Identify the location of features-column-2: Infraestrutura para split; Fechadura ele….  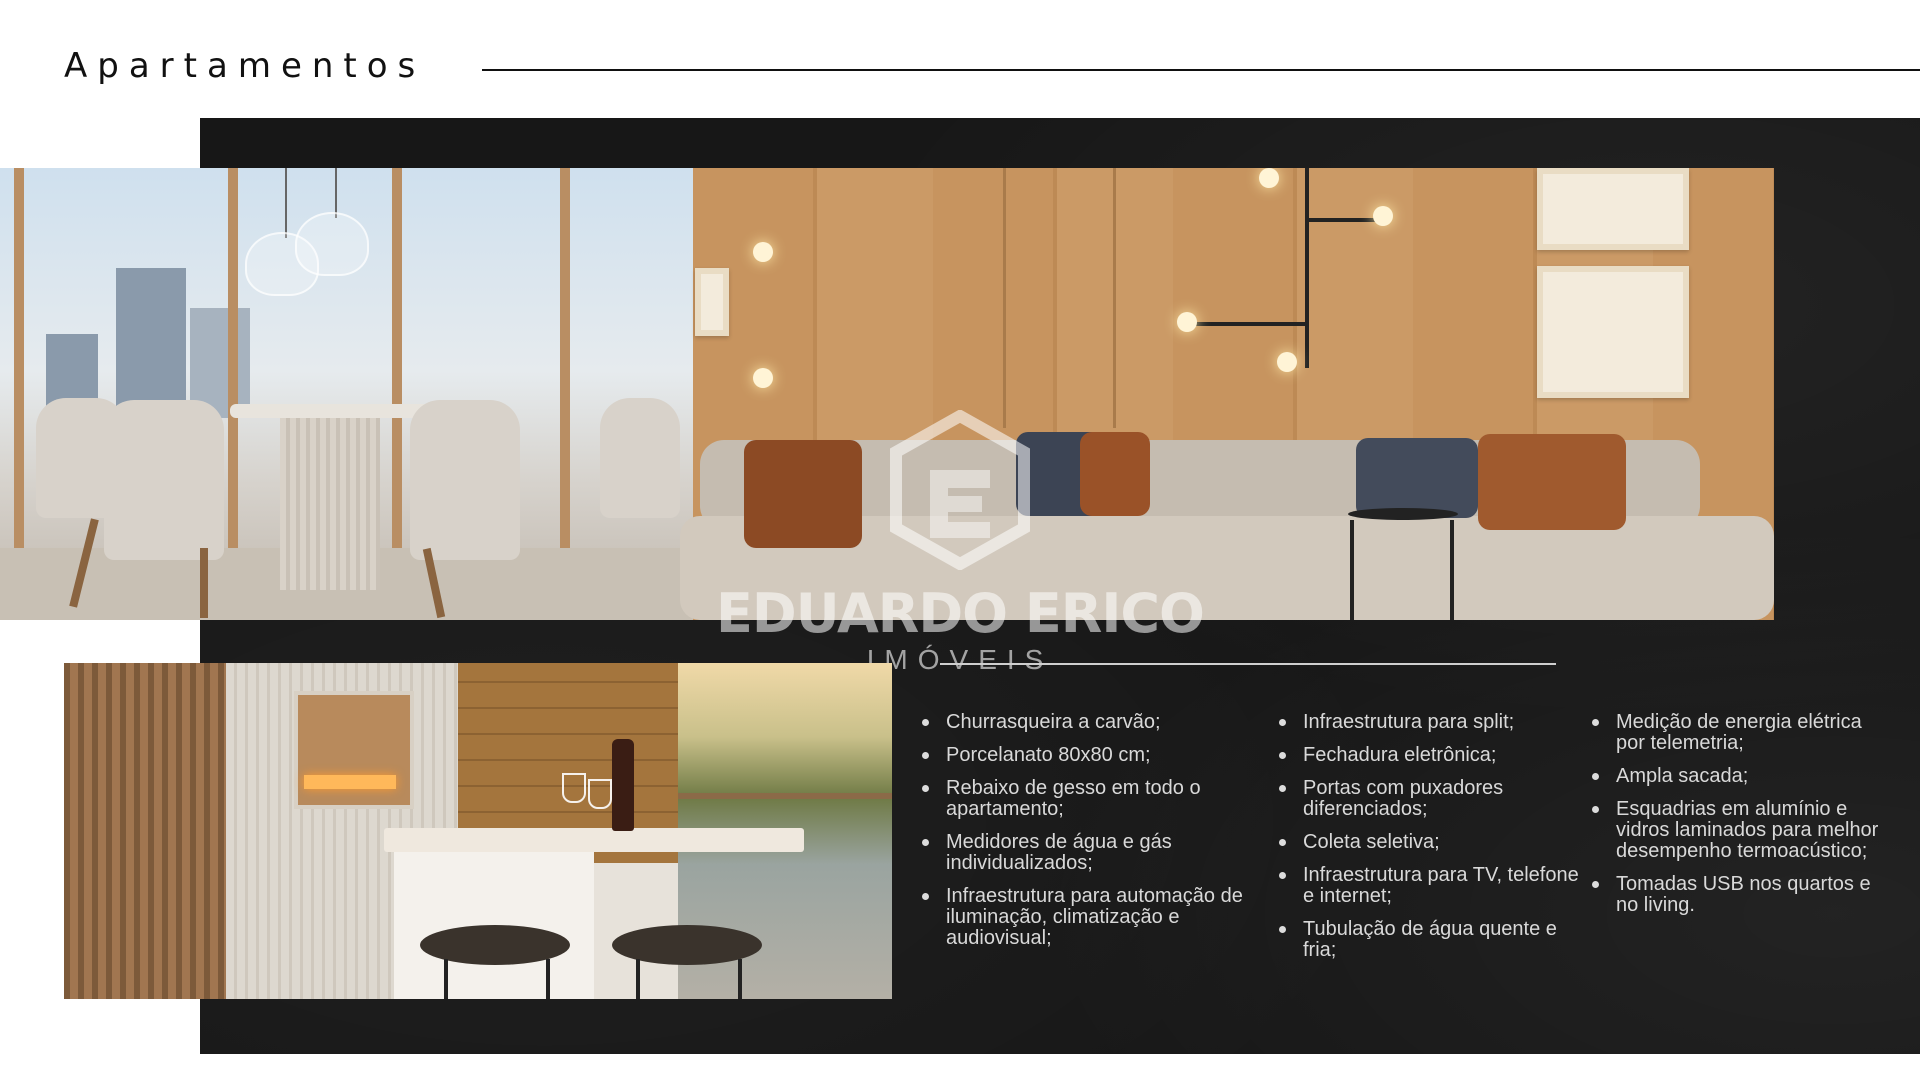
(1429, 842).